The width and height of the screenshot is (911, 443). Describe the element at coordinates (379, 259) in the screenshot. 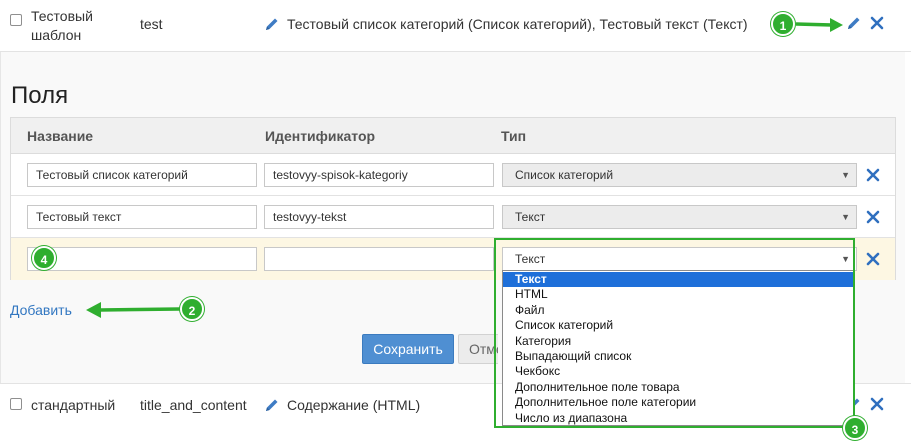

I see `new-field-identifier-input` at that location.